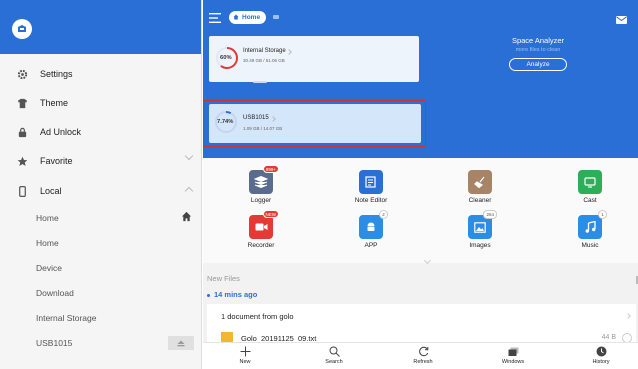 The width and height of the screenshot is (638, 369). What do you see at coordinates (608, 337) in the screenshot?
I see `file-size: 44 B` at bounding box center [608, 337].